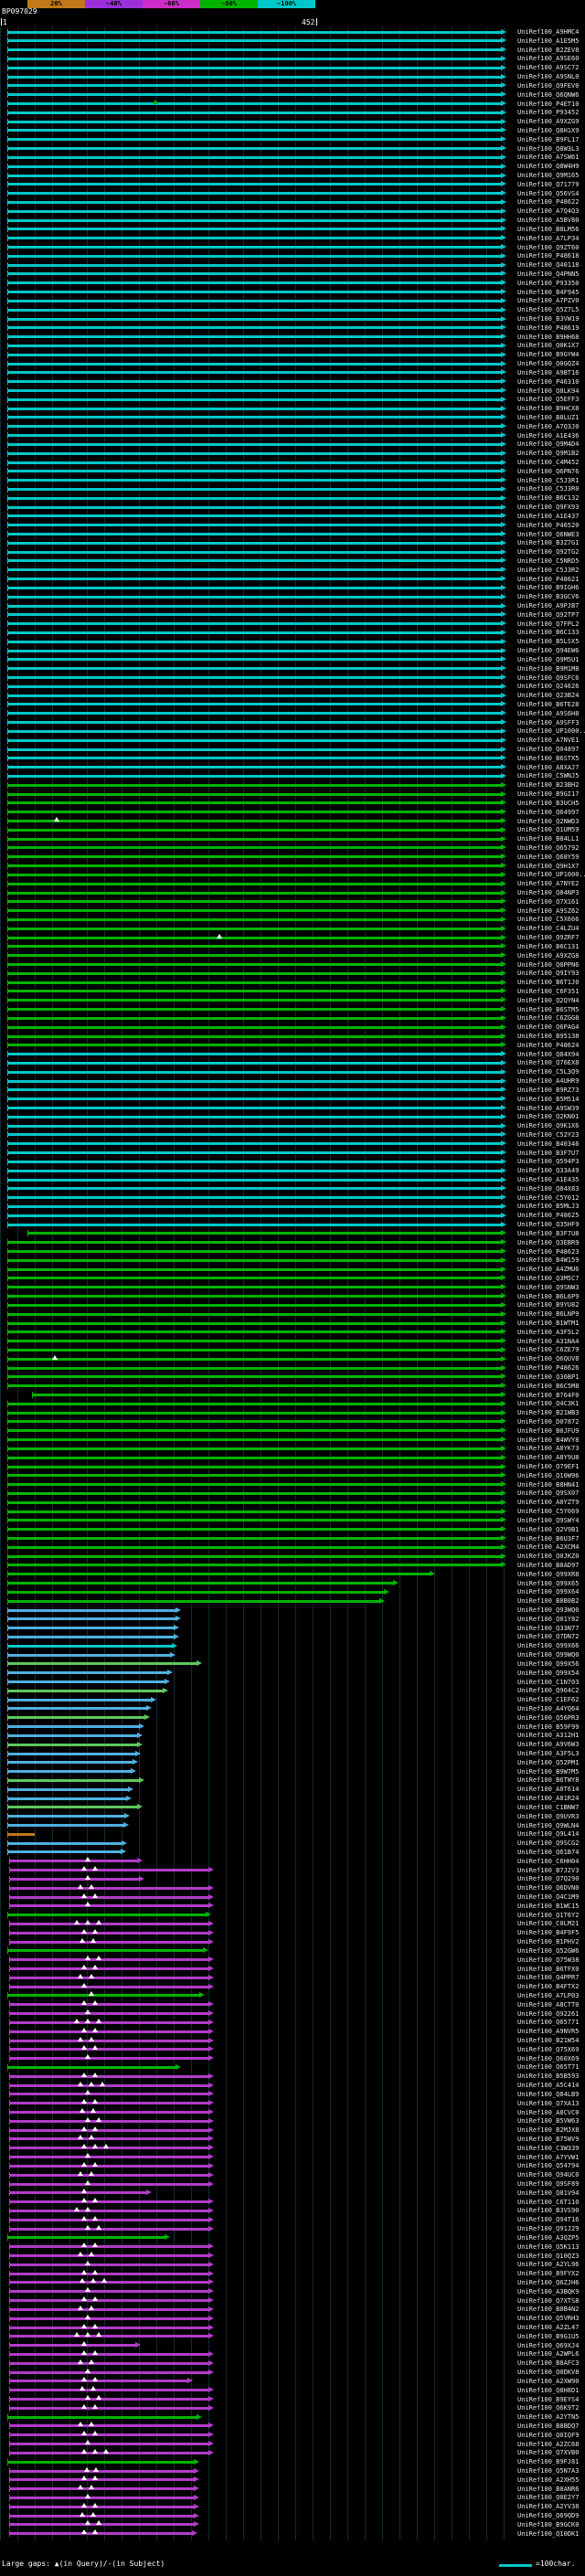 The height and width of the screenshot is (2576, 585). Describe the element at coordinates (548, 2256) in the screenshot. I see `hit-label: UniRef100_Q10QZ3` at that location.